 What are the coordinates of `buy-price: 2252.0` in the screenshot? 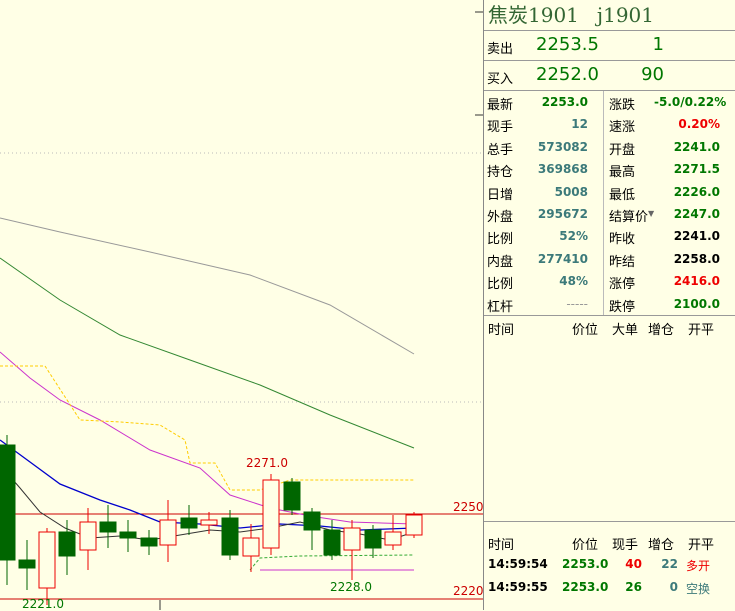 It's located at (567, 74).